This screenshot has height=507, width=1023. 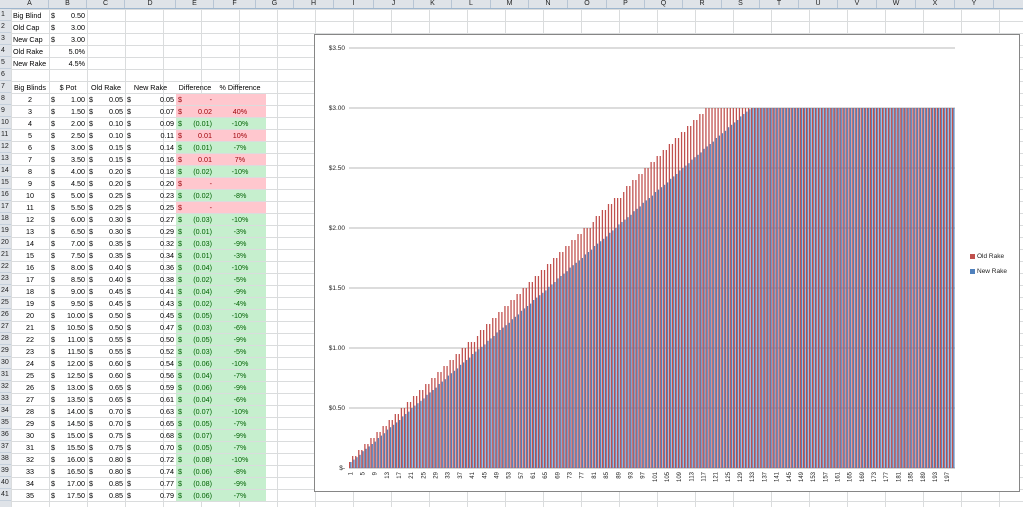 What do you see at coordinates (5, 411) in the screenshot?
I see `row-header-34: 34` at bounding box center [5, 411].